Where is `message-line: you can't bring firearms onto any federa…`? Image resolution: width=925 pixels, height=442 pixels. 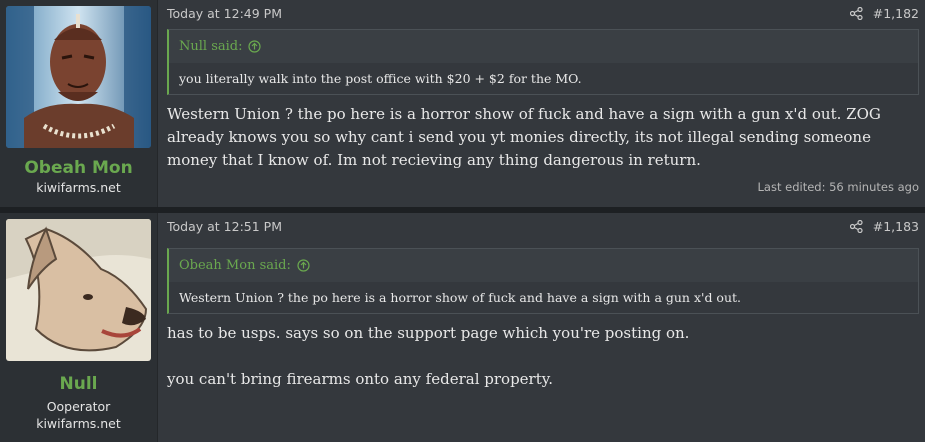 message-line: you can't bring firearms onto any federa… is located at coordinates (360, 379).